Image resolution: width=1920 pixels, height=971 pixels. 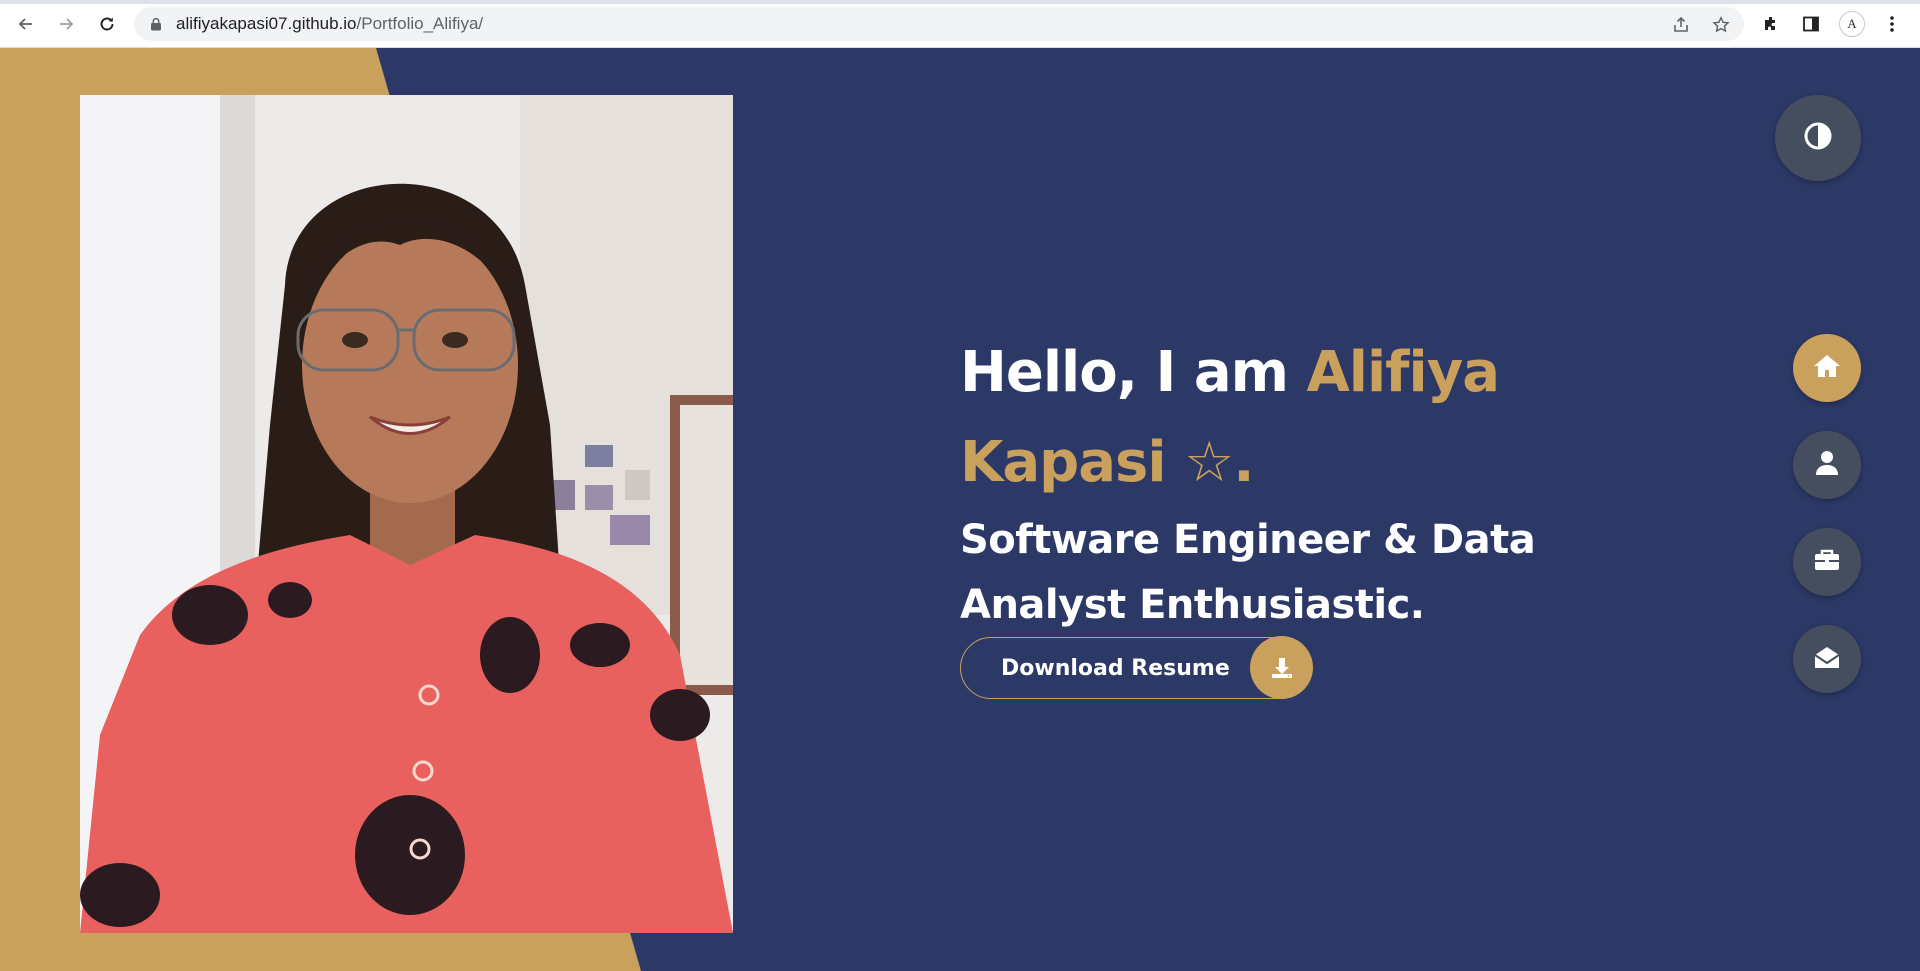 I want to click on hero-greeting: Hello, I am, so click(x=1133, y=372).